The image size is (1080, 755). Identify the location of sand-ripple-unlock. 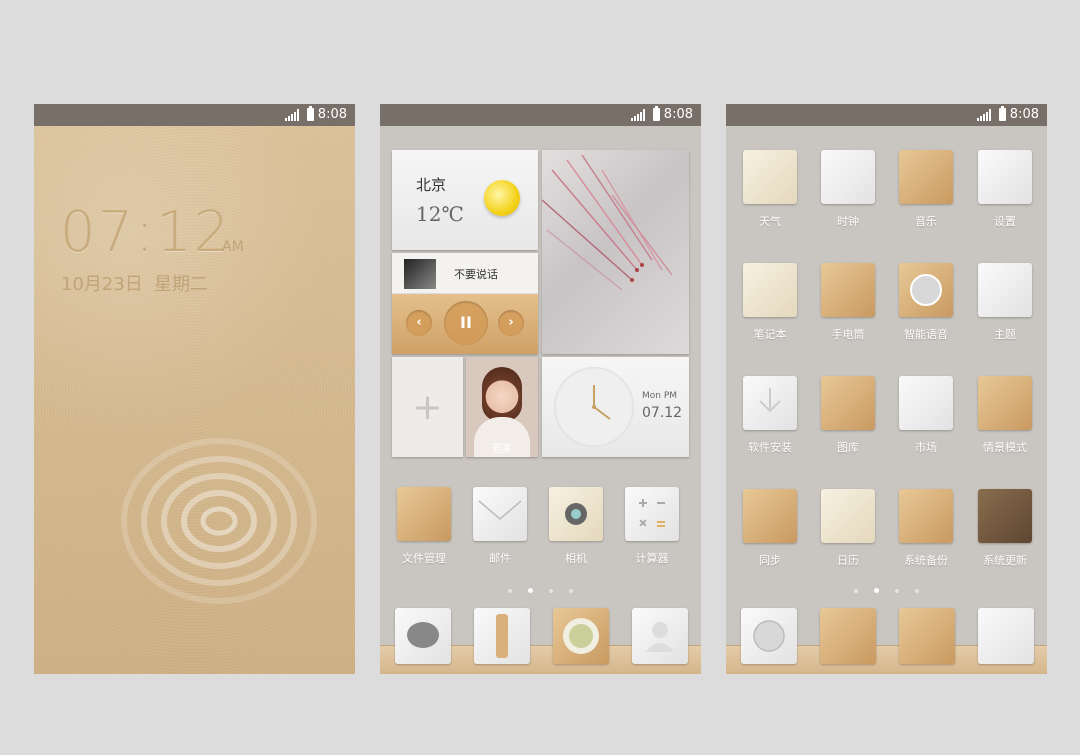
(219, 511).